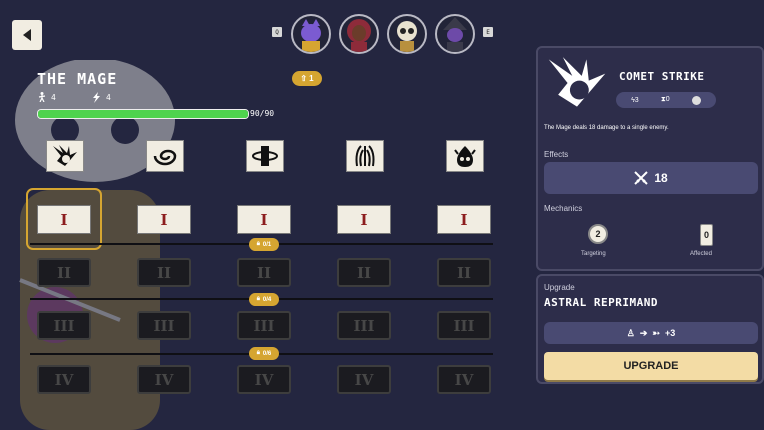  What do you see at coordinates (556, 154) in the screenshot?
I see `effects-label: Effects` at bounding box center [556, 154].